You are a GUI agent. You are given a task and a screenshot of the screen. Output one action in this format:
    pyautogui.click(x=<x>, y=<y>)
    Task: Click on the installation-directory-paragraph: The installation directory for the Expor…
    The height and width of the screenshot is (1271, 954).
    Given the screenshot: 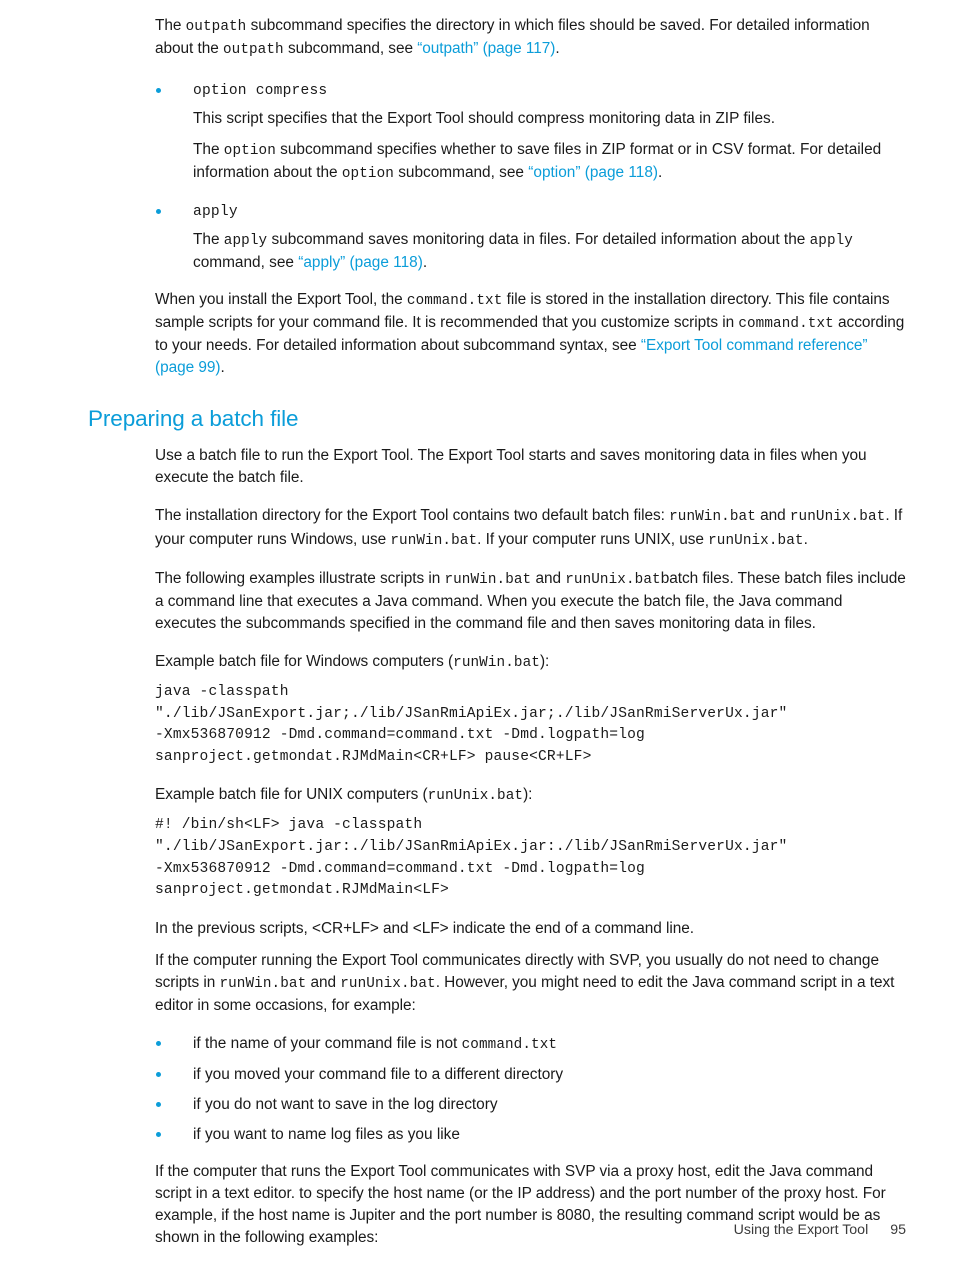 What is the action you would take?
    pyautogui.click(x=477, y=528)
    